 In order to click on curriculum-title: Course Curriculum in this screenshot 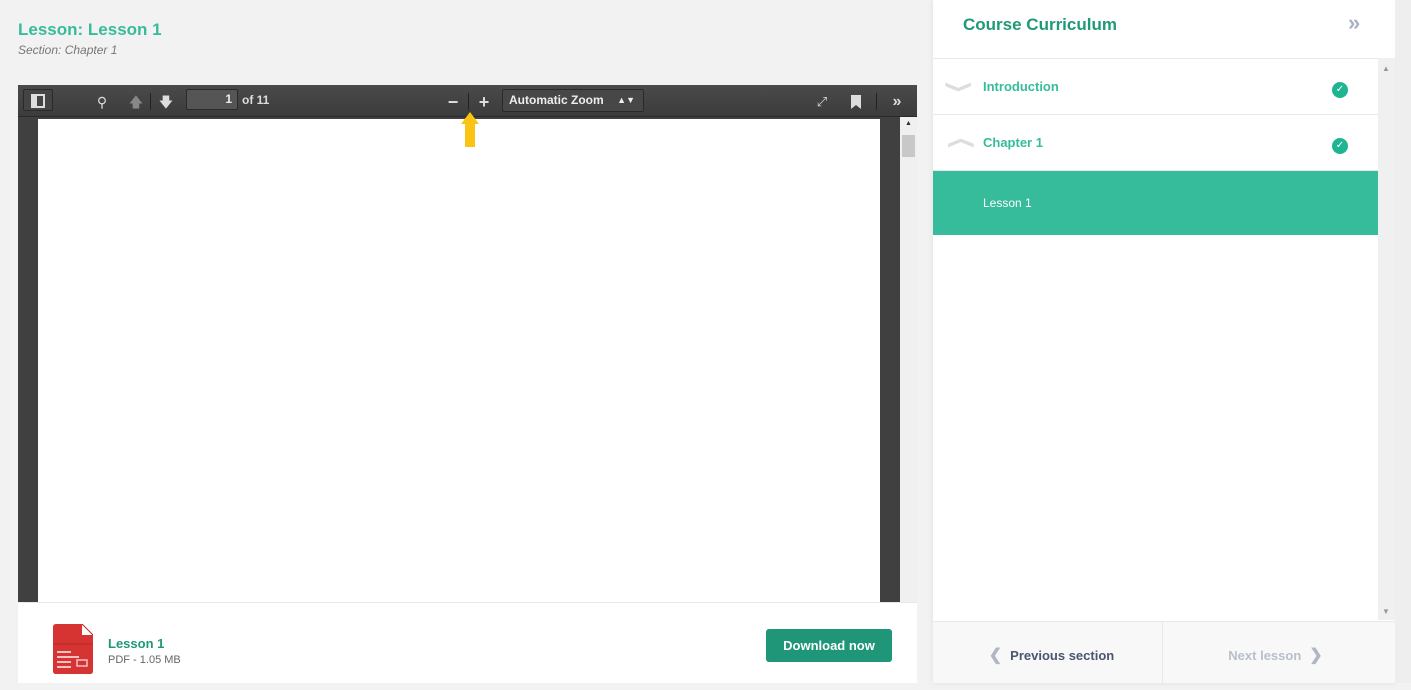, I will do `click(1040, 24)`.